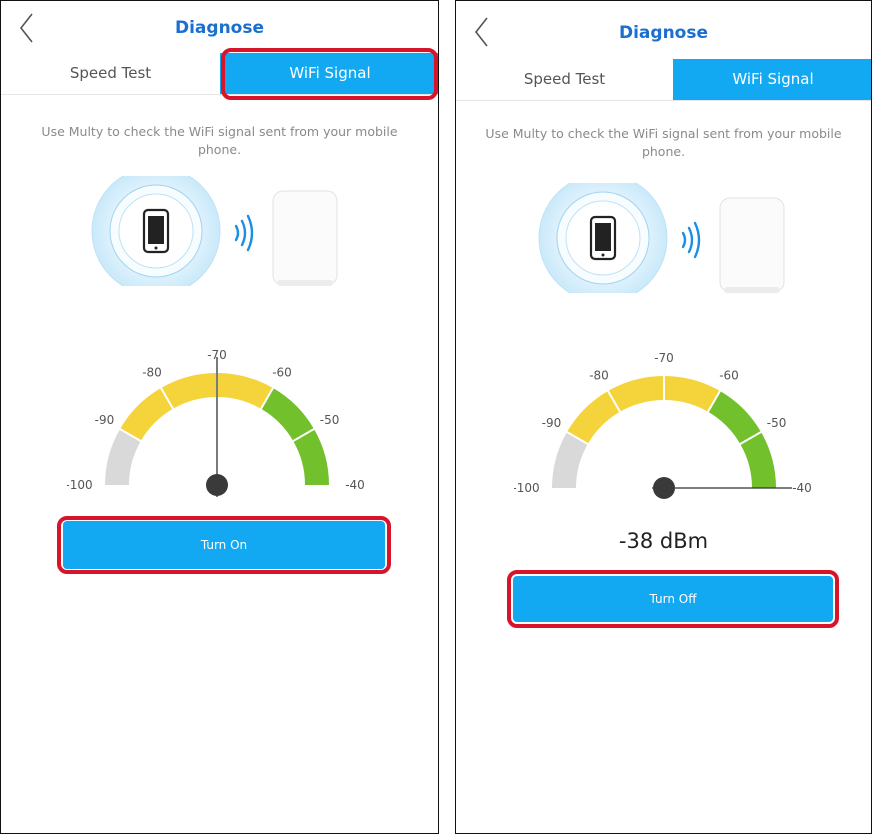 The width and height of the screenshot is (873, 838). Describe the element at coordinates (216, 422) in the screenshot. I see `signal-gauge: -100-90-80-70-60-50-40` at that location.